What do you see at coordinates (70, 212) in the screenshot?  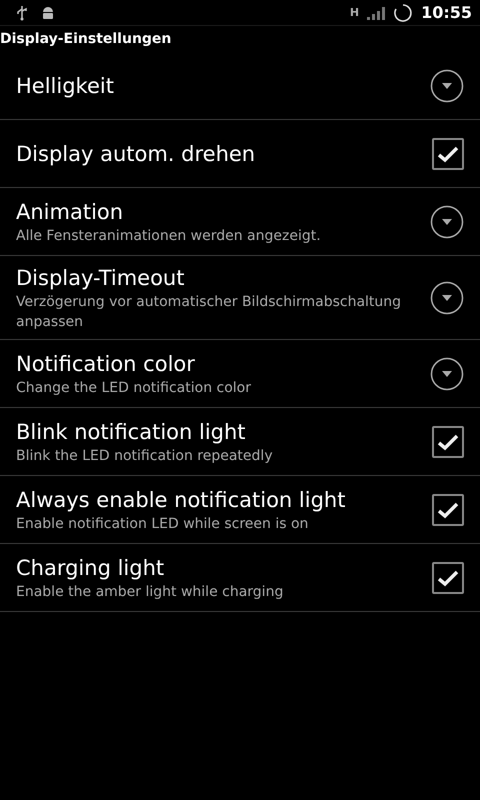 I see `setting-title: Animation` at bounding box center [70, 212].